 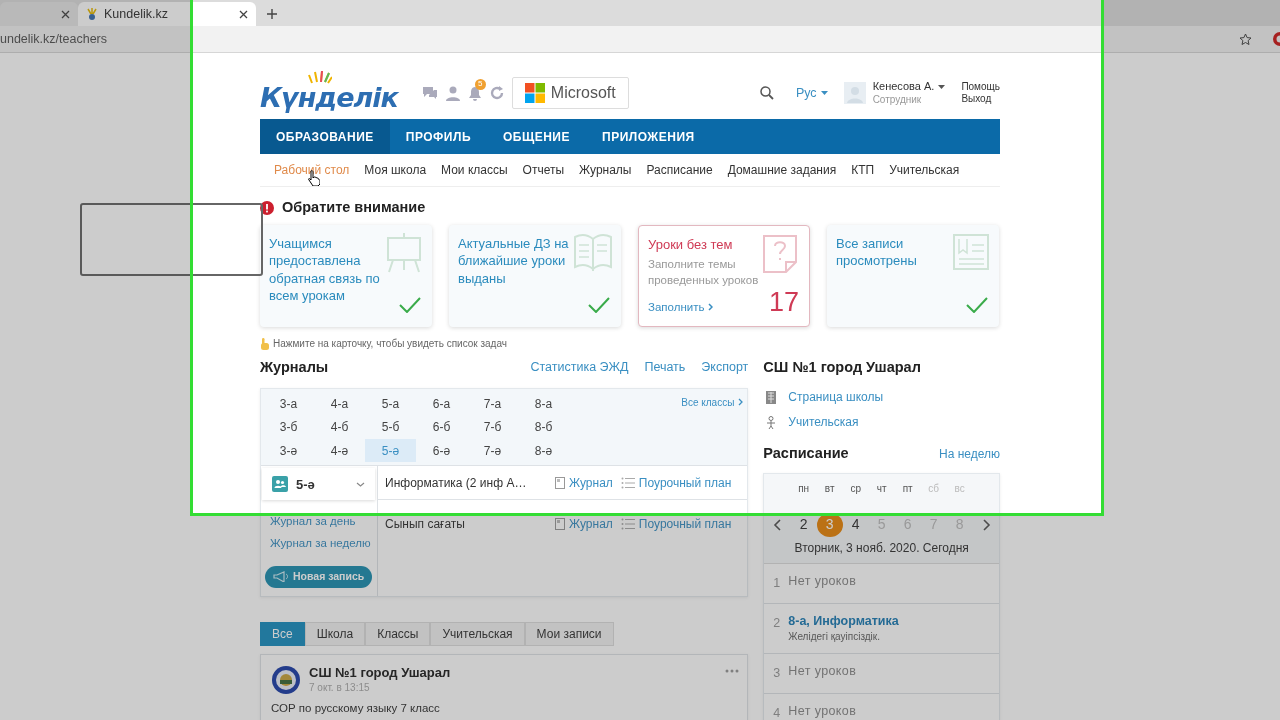 What do you see at coordinates (356, 709) in the screenshot?
I see `post-text: СОР по русскому языку 7 класс` at bounding box center [356, 709].